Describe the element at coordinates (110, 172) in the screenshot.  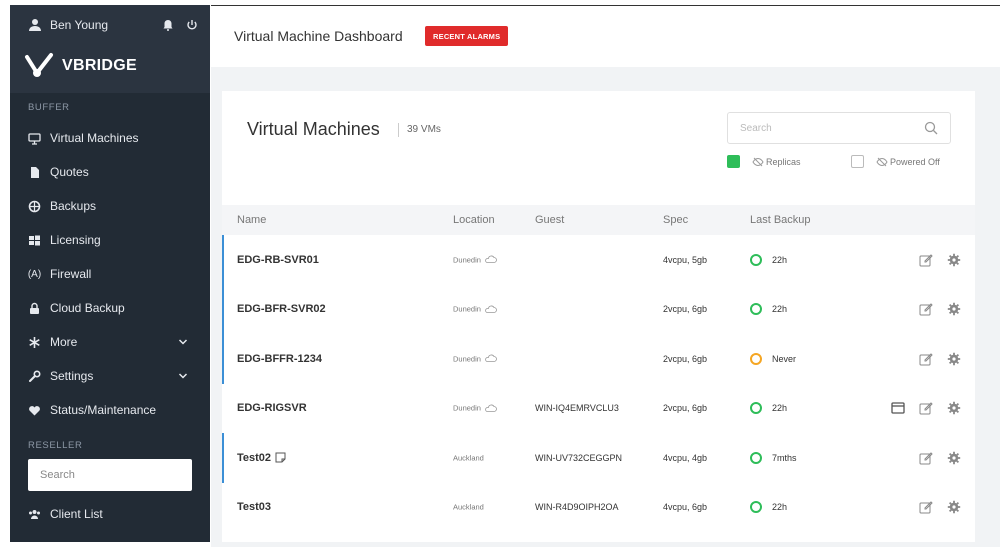
I see `sidebar-item-quotes: Quotes` at that location.